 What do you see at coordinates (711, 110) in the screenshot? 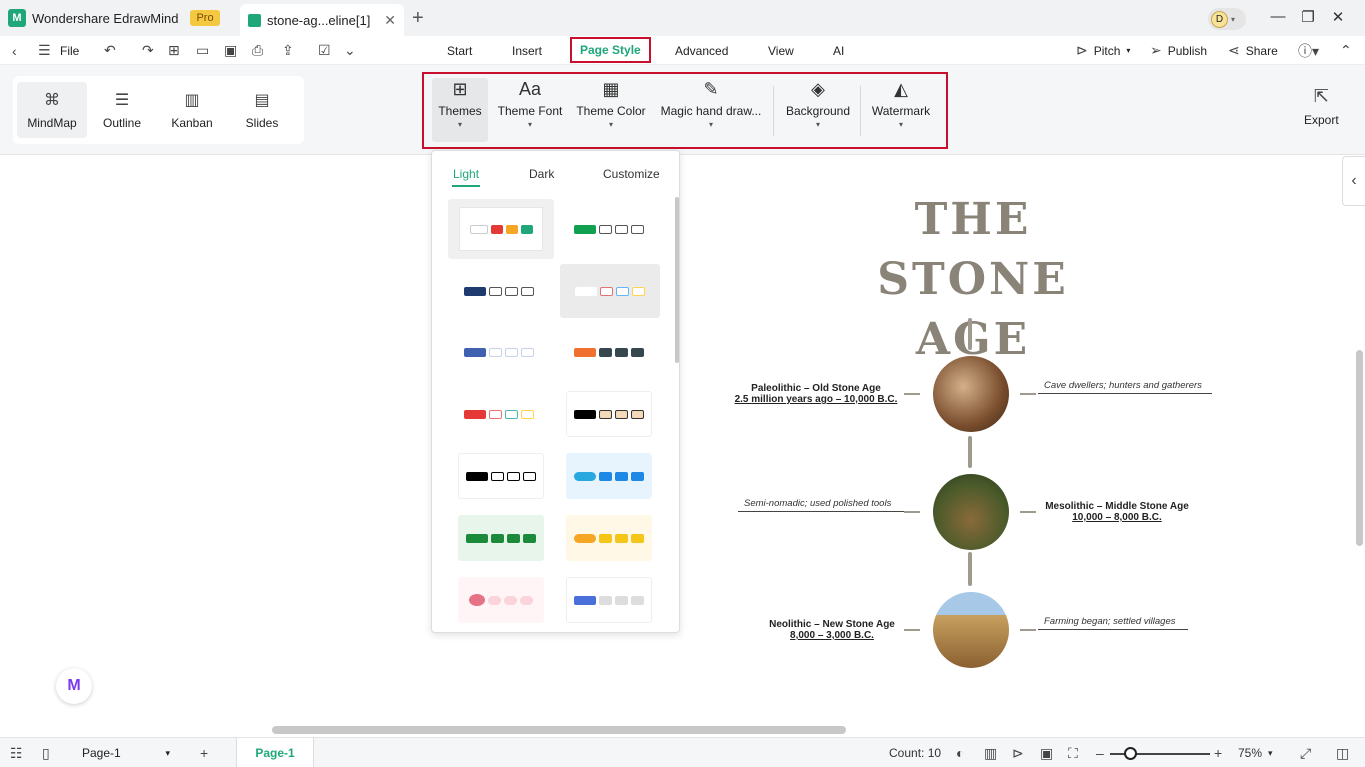
I see `magic-hand-draw-button: ✎ Magic hand draw... ▾` at bounding box center [711, 110].